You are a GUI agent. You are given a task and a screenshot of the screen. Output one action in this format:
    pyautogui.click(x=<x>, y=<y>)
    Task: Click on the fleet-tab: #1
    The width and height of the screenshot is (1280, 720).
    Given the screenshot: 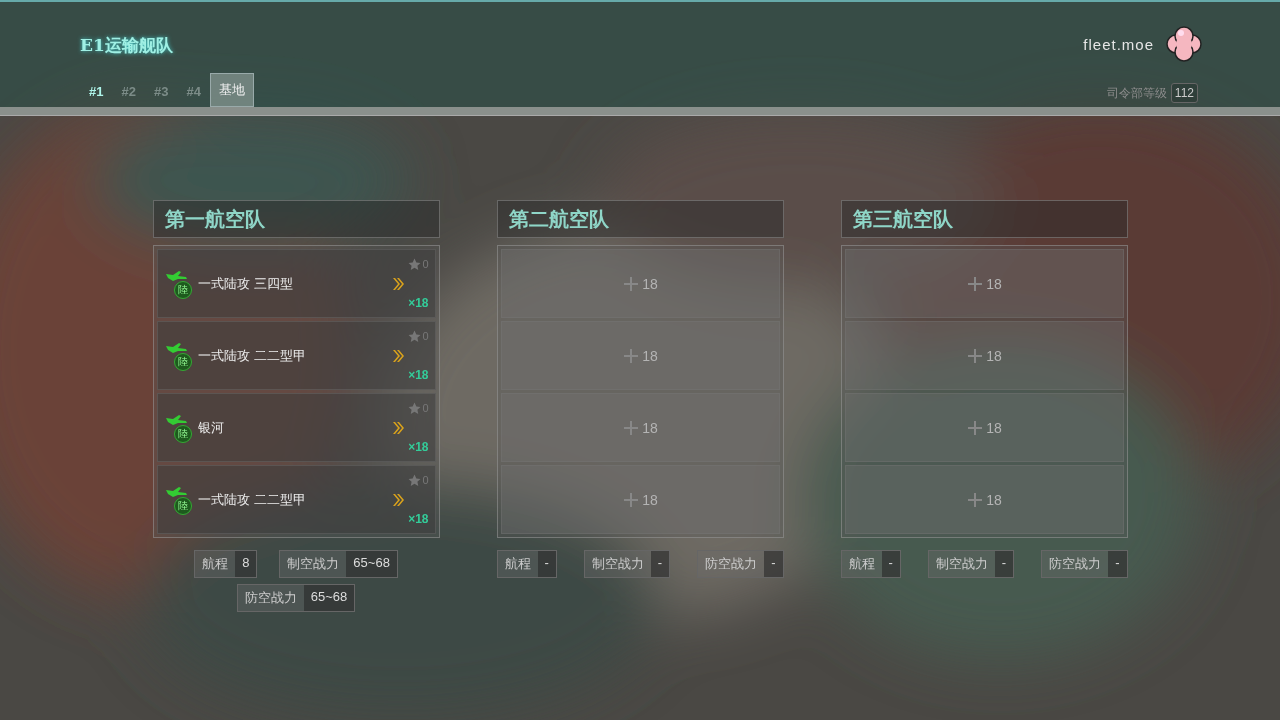 What is the action you would take?
    pyautogui.click(x=96, y=91)
    